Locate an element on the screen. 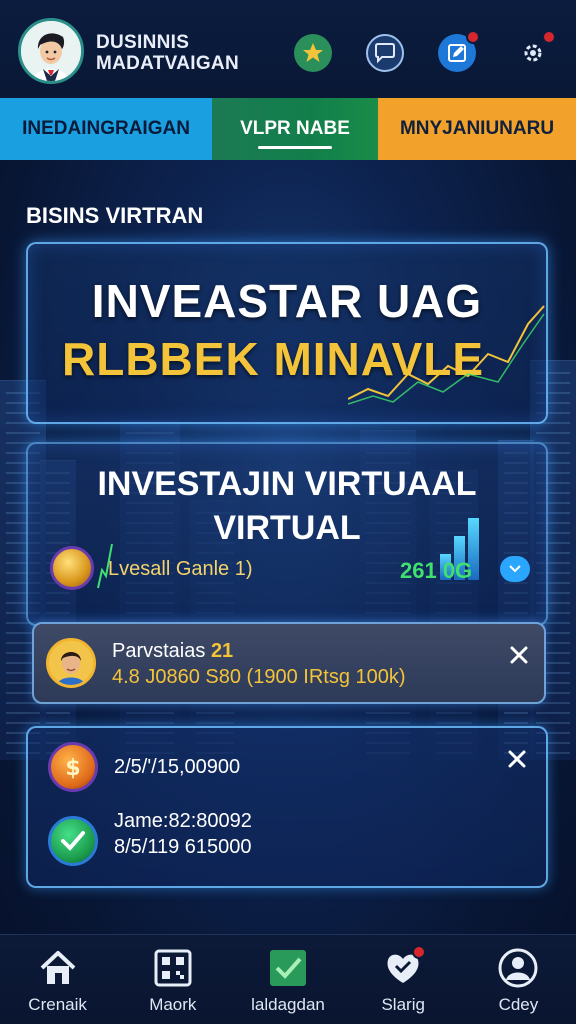  transaction-line-3: 8/5/119 615000 is located at coordinates (183, 847).